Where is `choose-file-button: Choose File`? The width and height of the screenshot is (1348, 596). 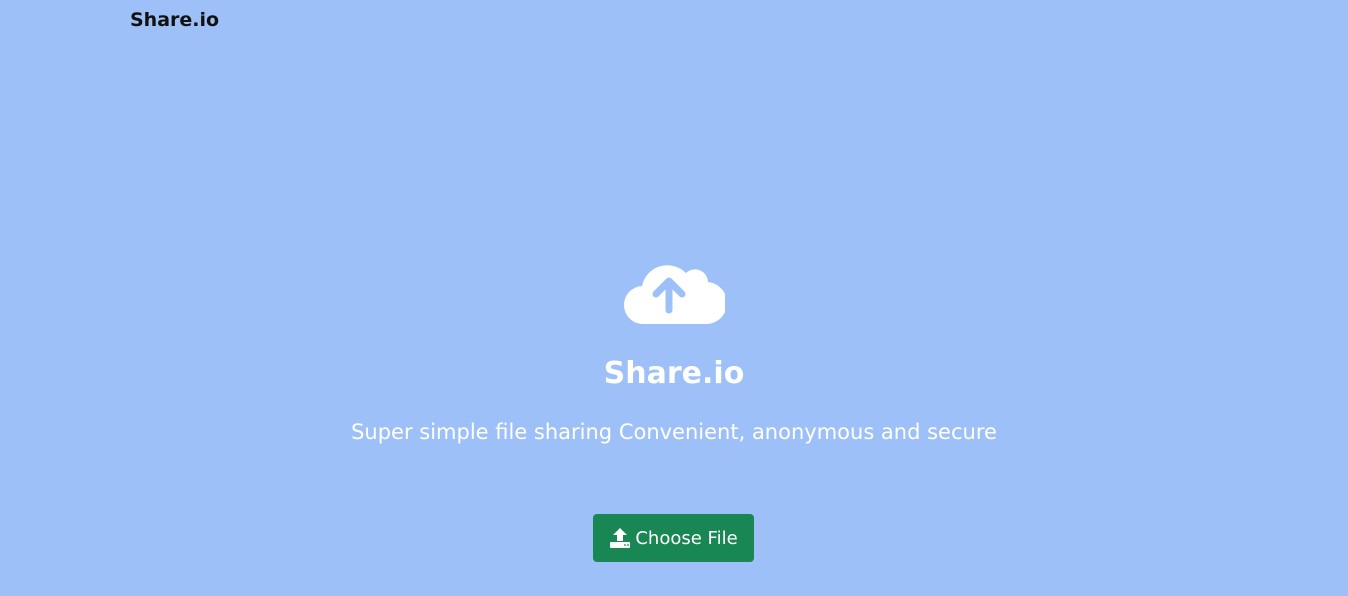 choose-file-button: Choose File is located at coordinates (673, 538).